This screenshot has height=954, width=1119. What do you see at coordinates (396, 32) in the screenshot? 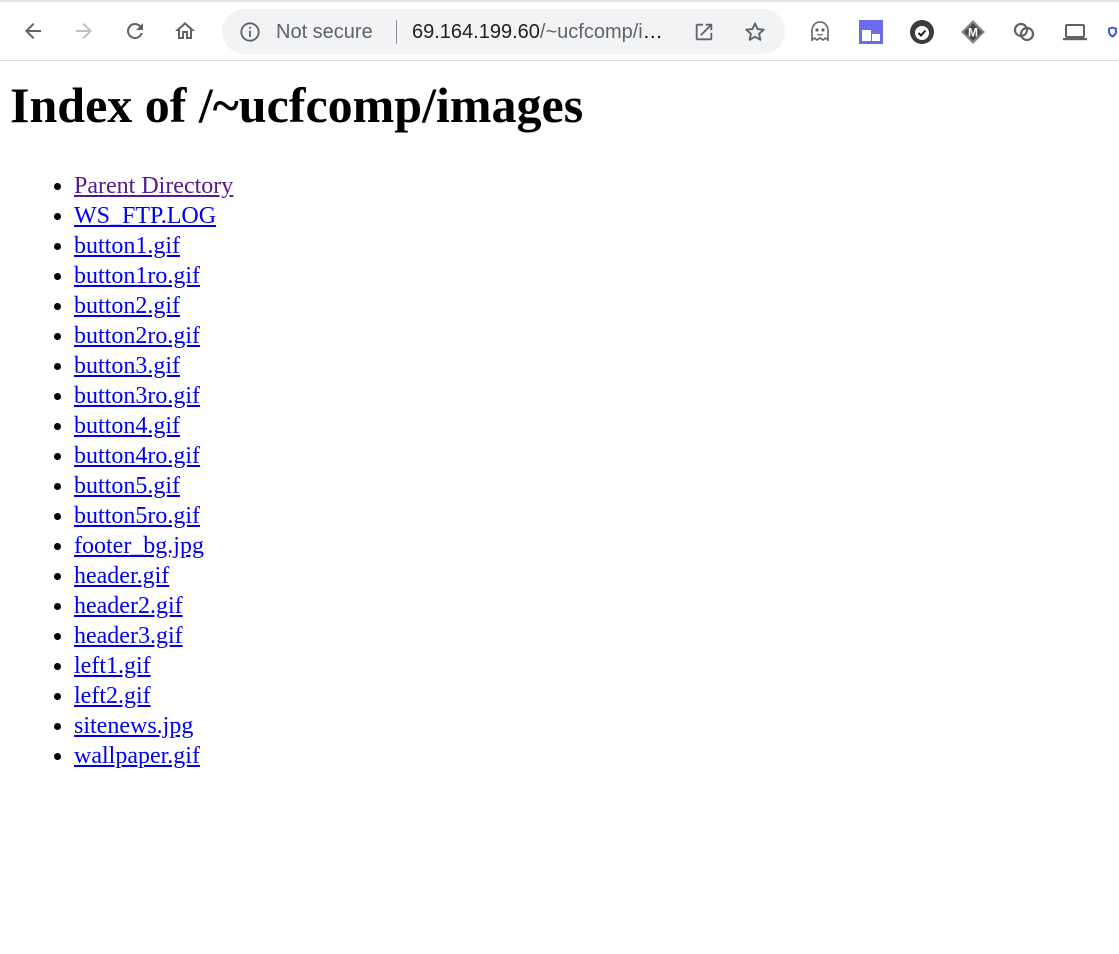
I see `address-separator` at bounding box center [396, 32].